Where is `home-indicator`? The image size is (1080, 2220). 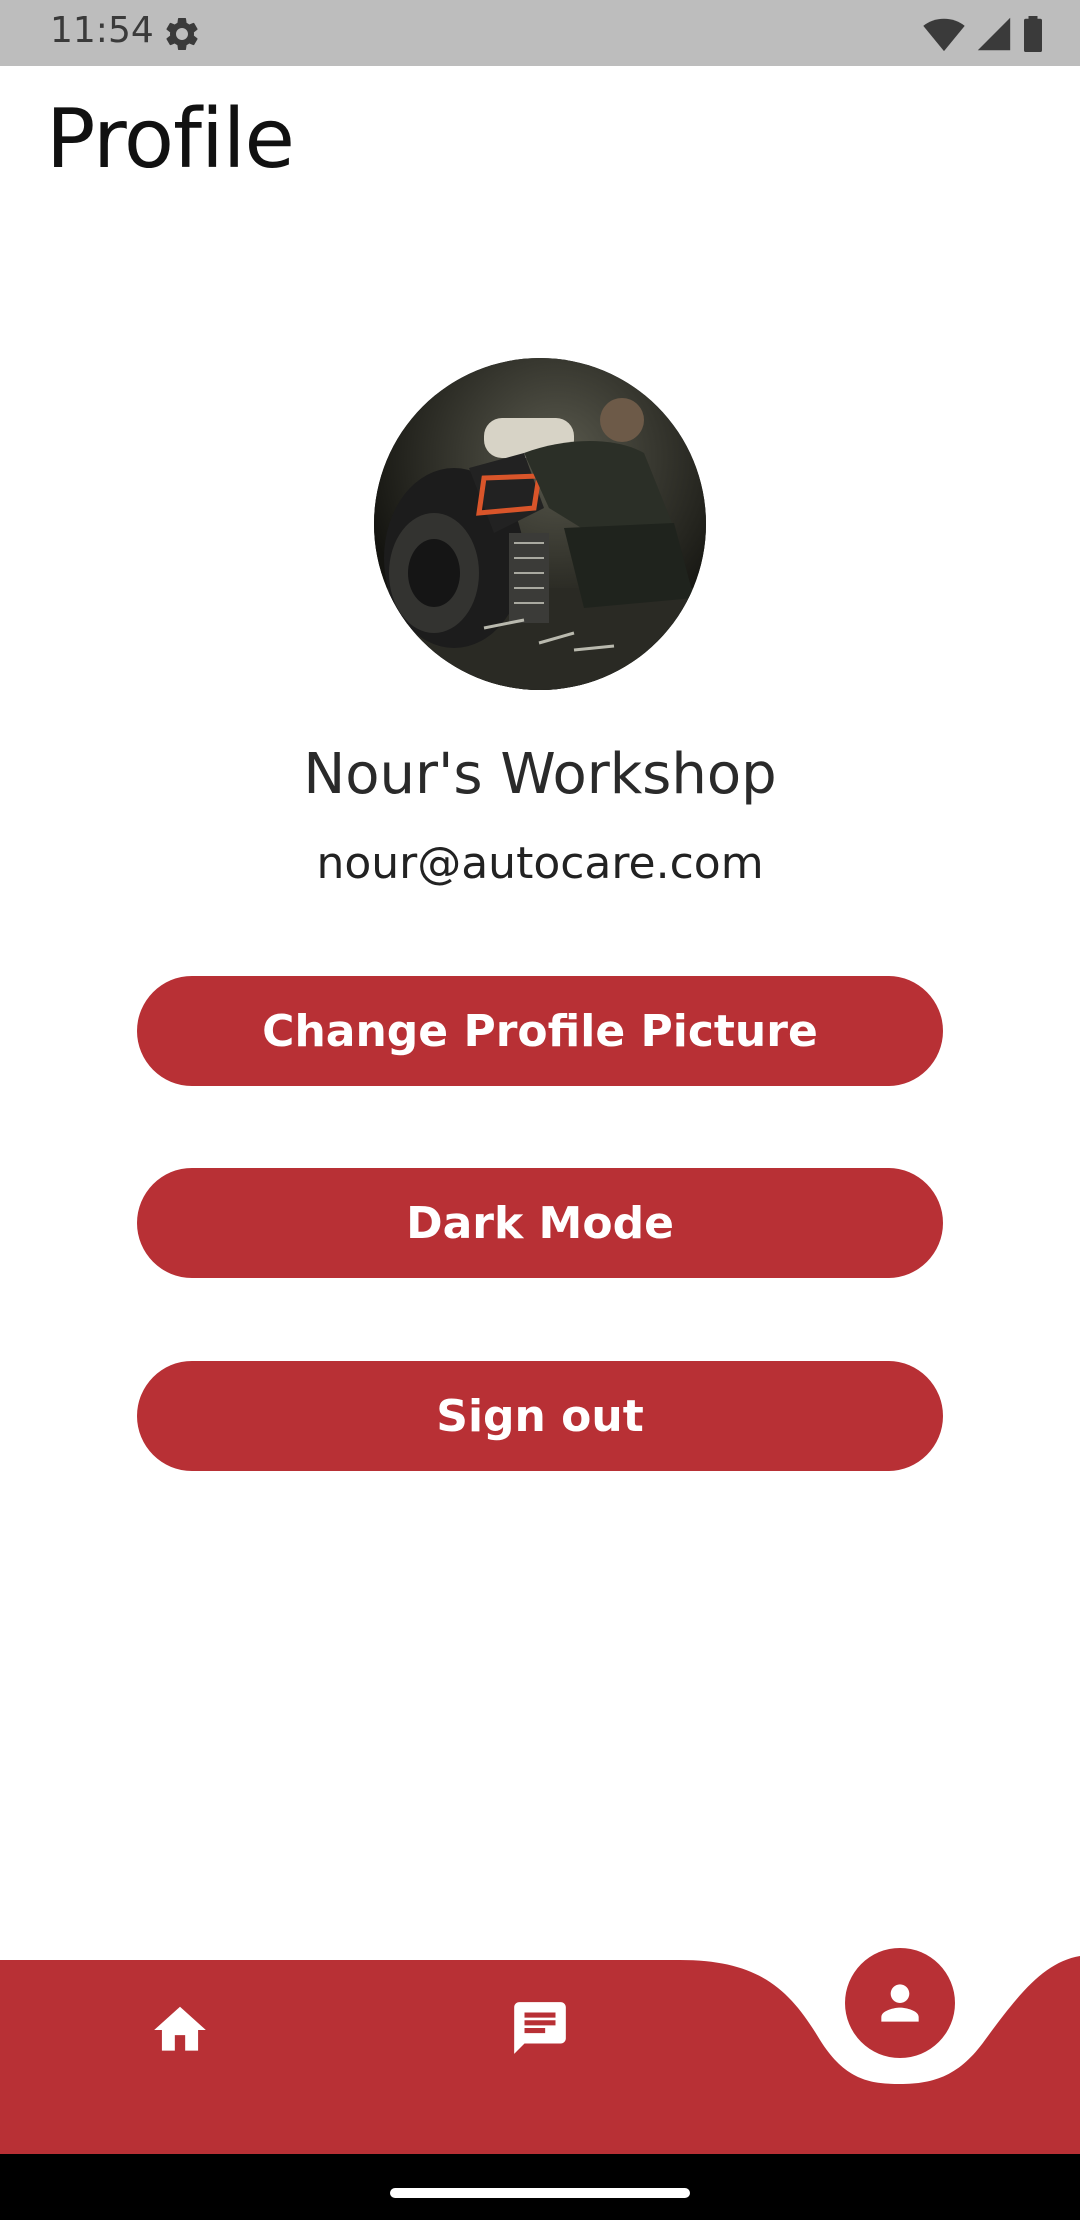 home-indicator is located at coordinates (540, 2193).